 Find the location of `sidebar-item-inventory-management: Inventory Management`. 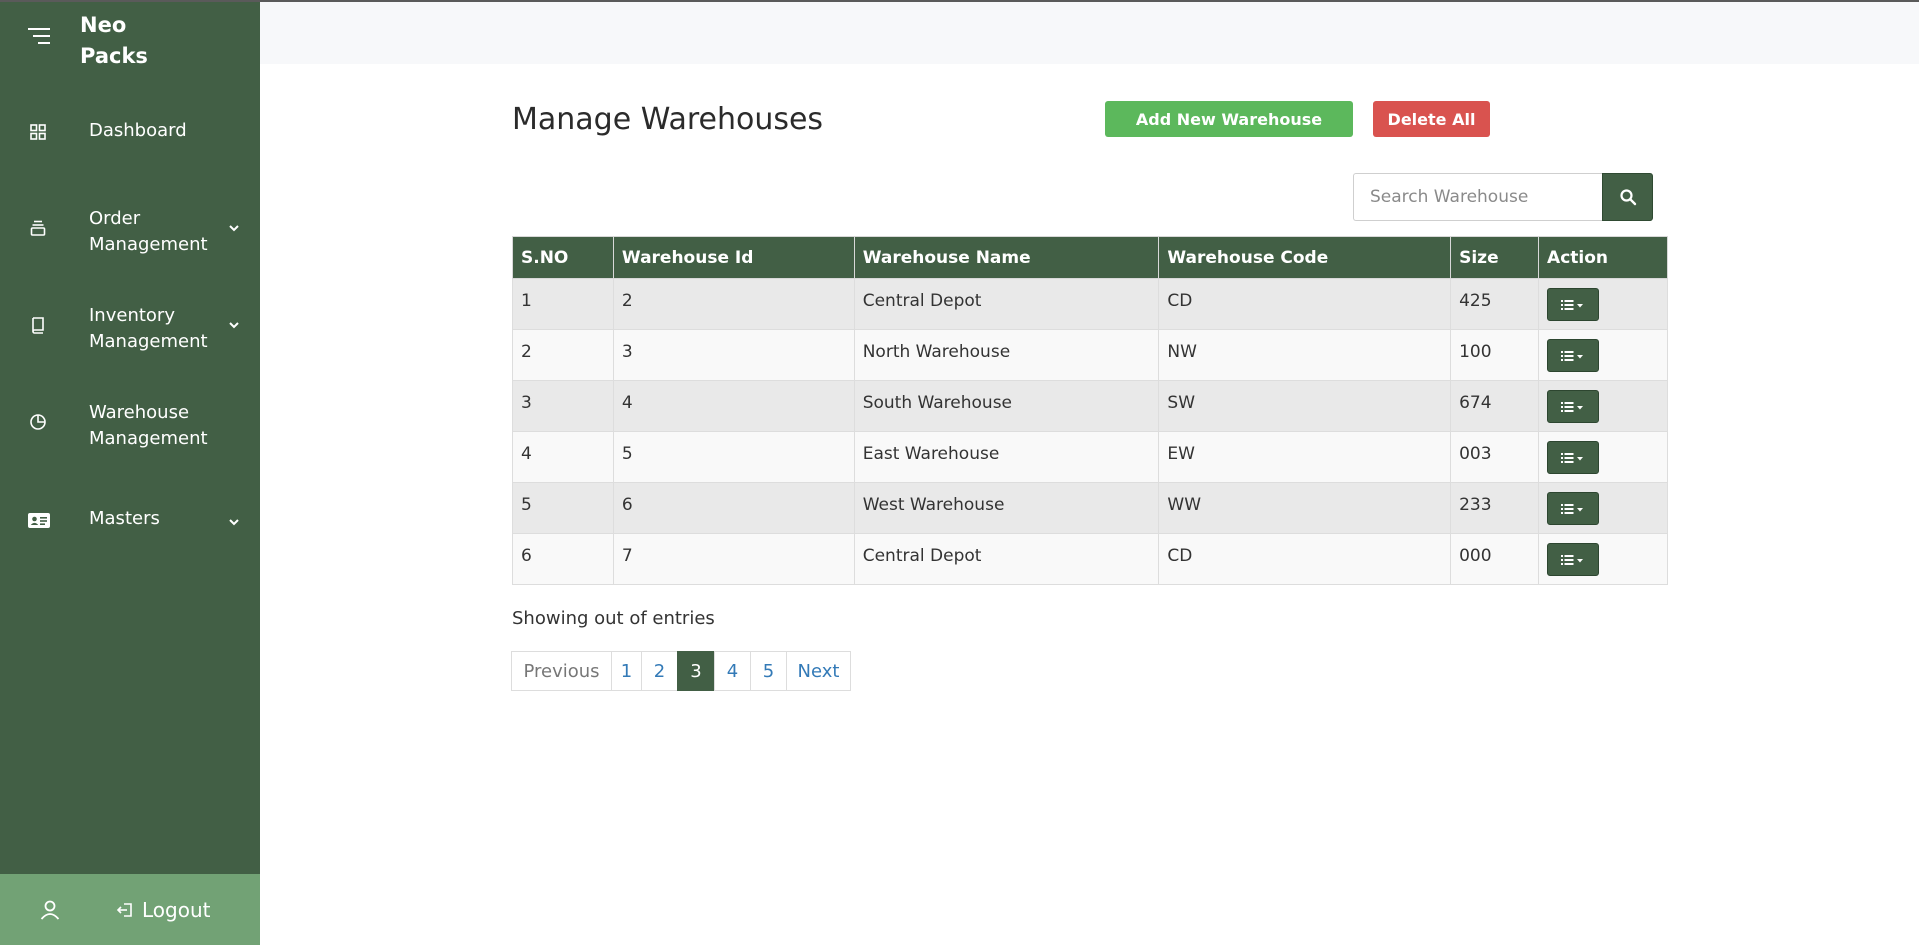

sidebar-item-inventory-management: Inventory Management is located at coordinates (130, 332).